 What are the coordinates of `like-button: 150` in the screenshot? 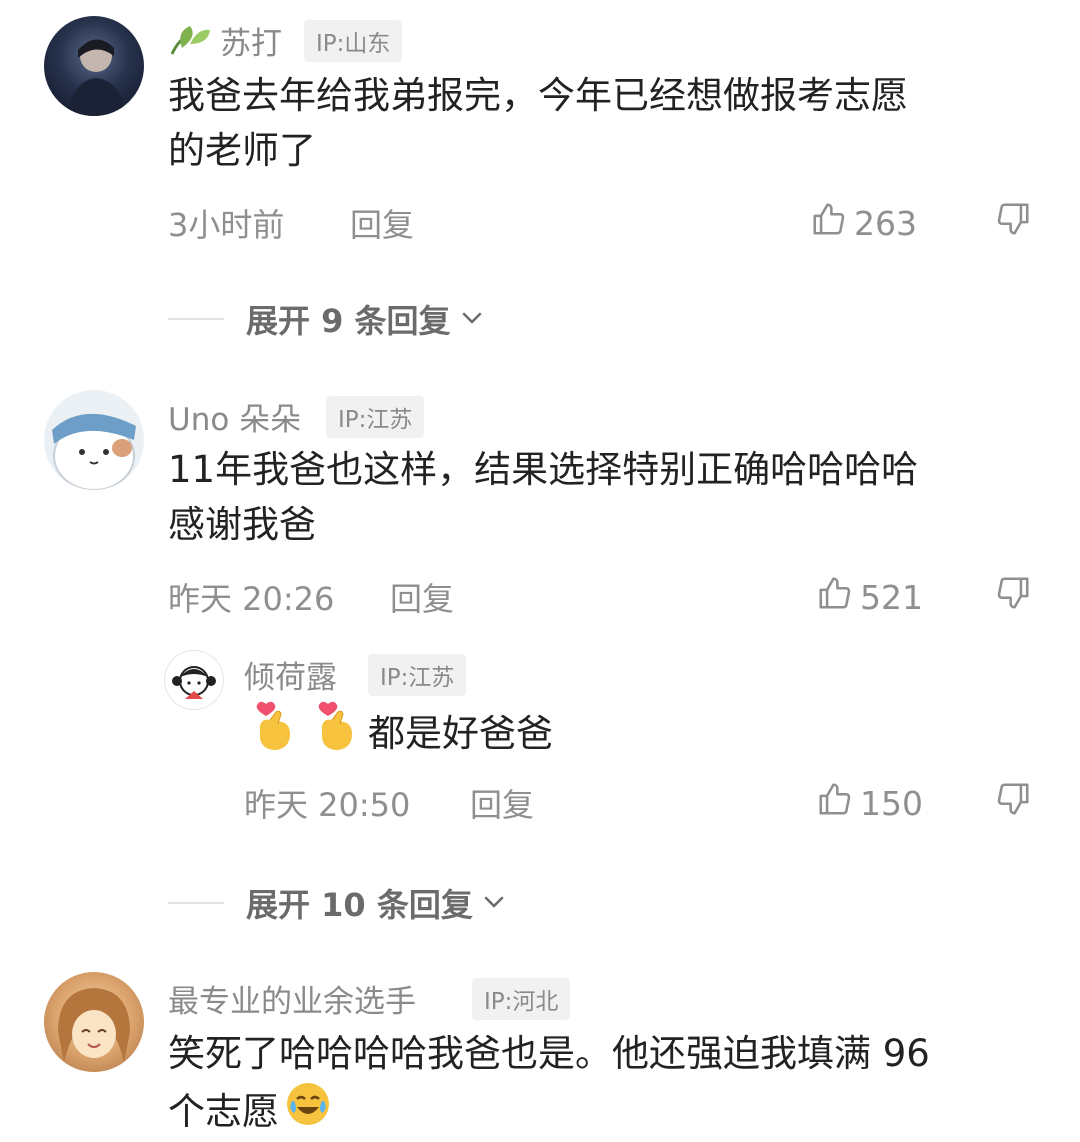 It's located at (869, 803).